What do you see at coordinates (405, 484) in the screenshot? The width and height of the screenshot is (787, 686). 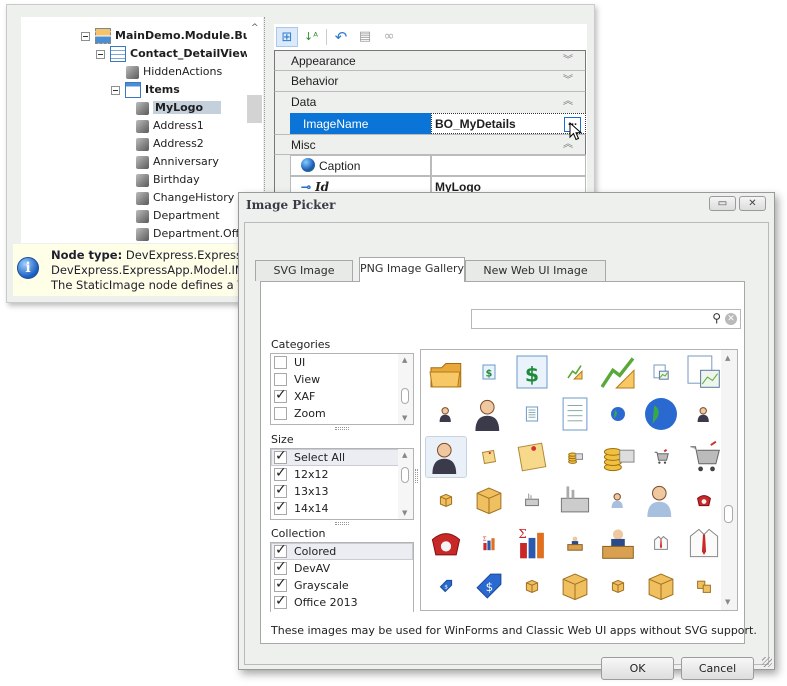 I see `size-scrollbar: ▲ ▼` at bounding box center [405, 484].